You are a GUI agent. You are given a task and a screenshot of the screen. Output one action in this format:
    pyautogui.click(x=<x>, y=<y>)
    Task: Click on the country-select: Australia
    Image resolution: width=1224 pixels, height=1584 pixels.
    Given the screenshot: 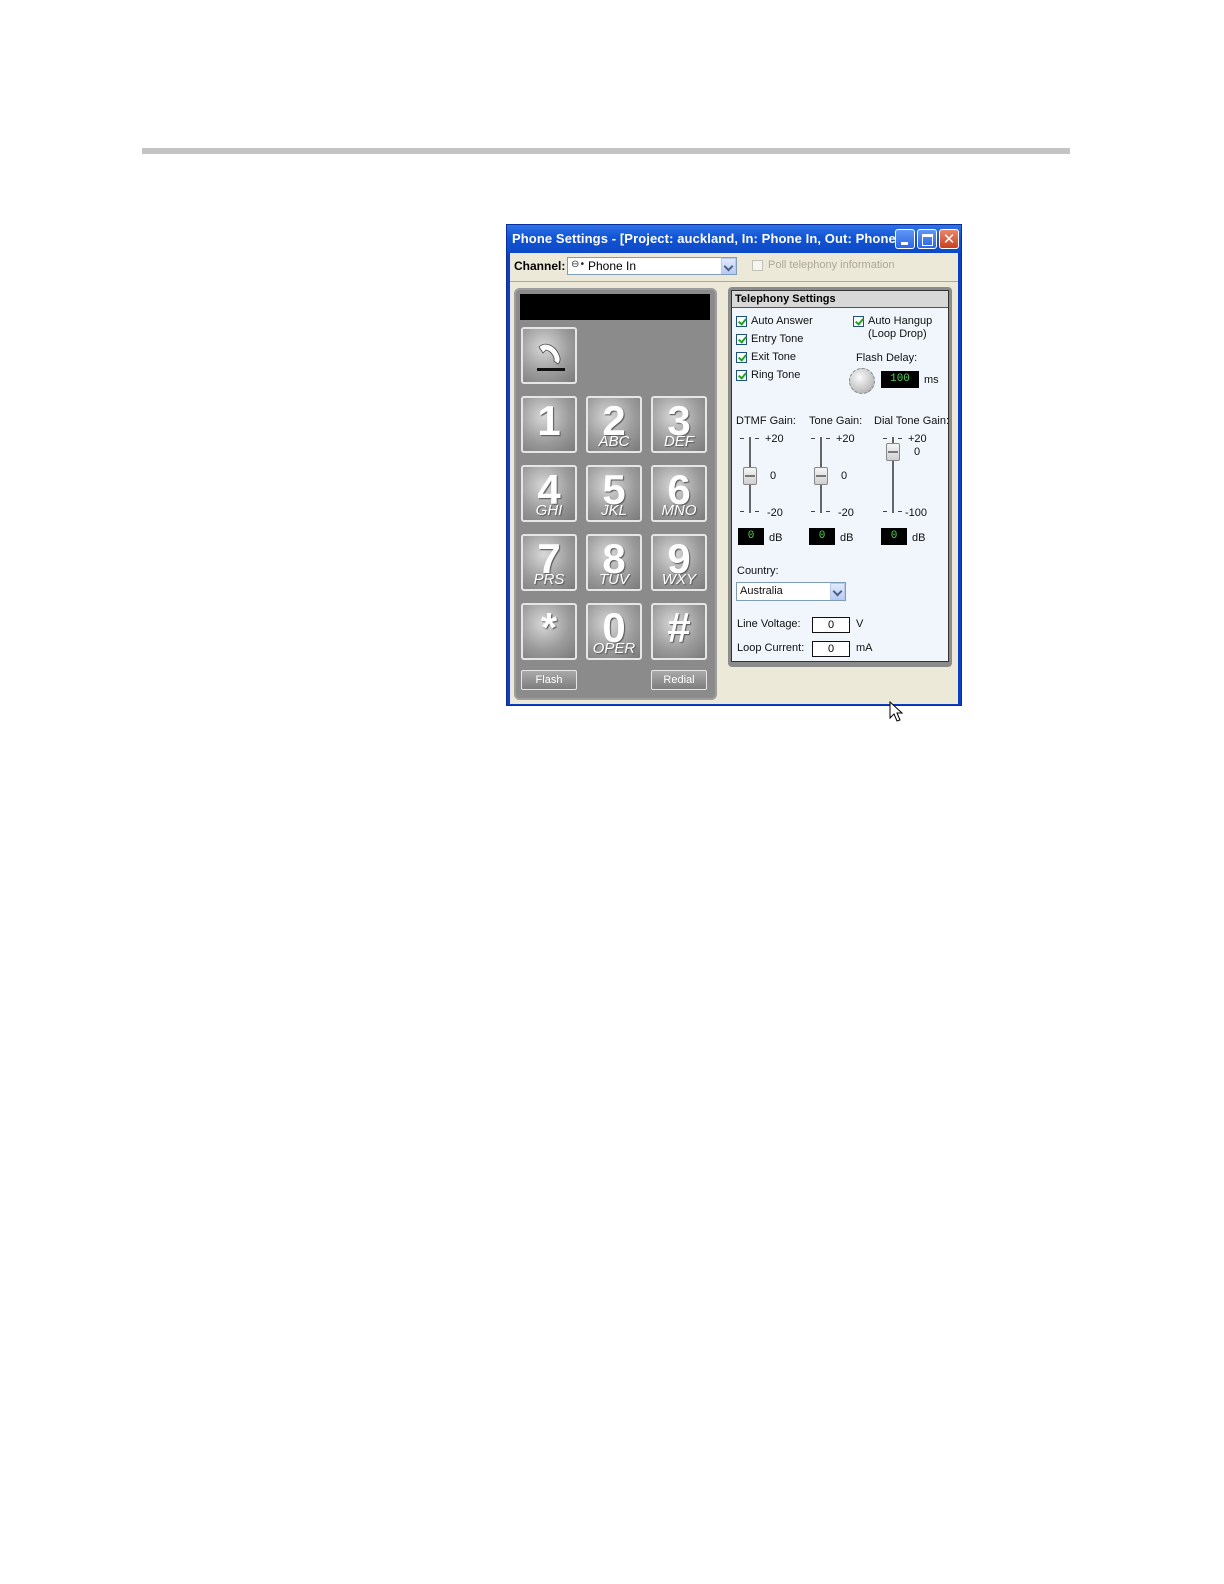 What is the action you would take?
    pyautogui.click(x=791, y=591)
    